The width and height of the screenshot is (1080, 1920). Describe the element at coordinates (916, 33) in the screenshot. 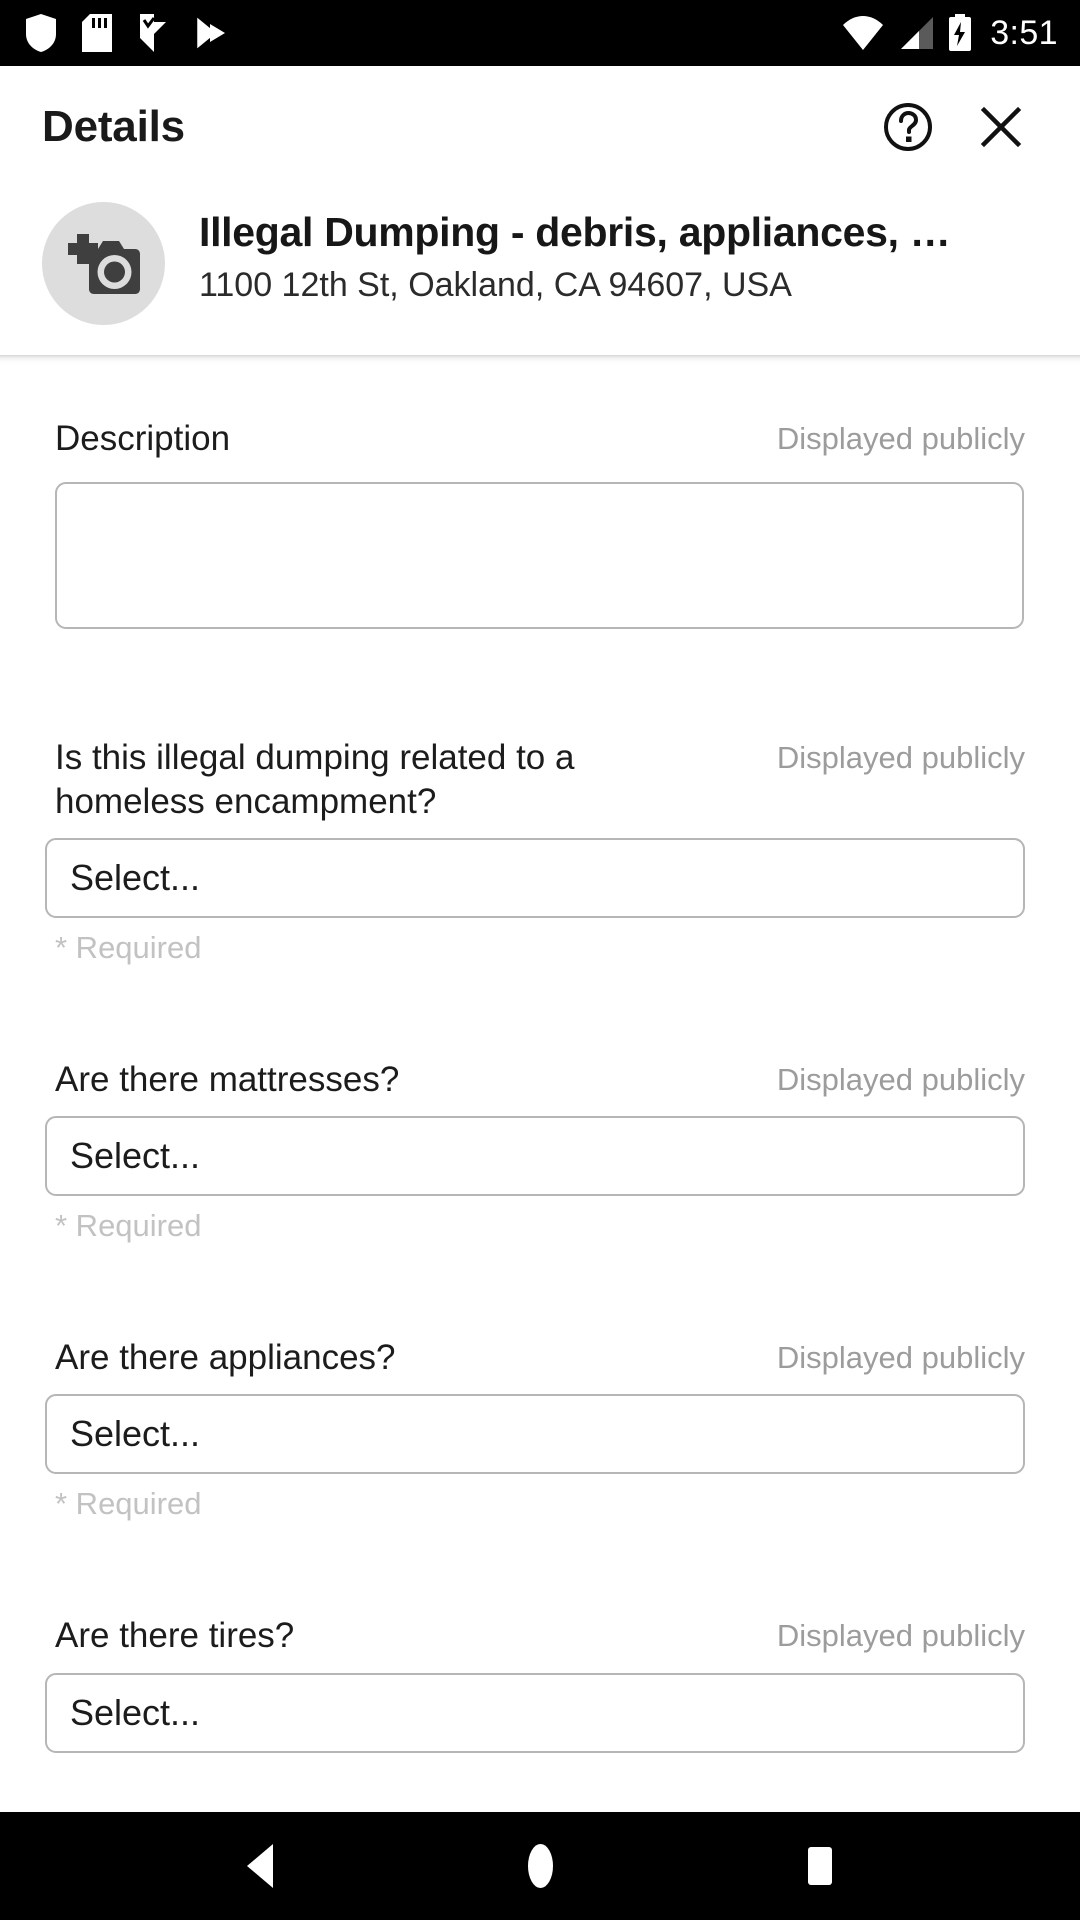

I see `cell-signal-icon` at that location.